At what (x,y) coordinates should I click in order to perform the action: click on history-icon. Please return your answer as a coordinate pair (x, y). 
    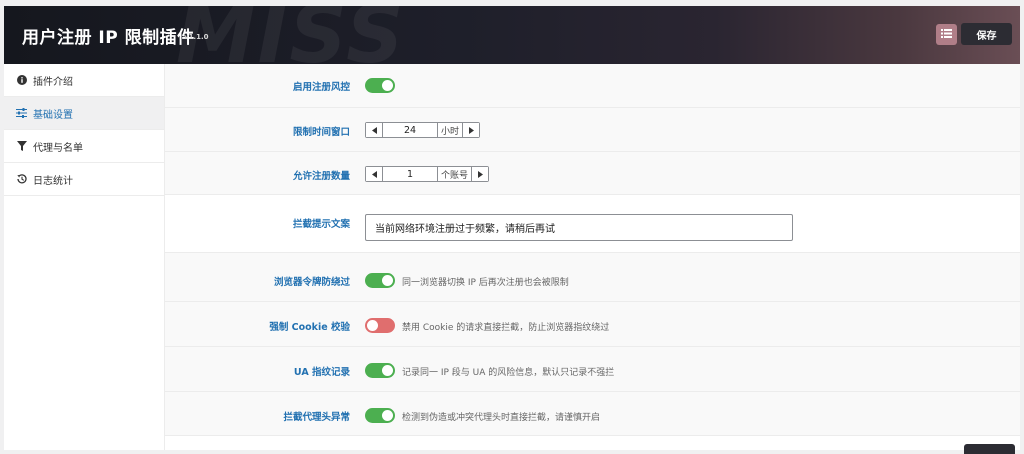
    Looking at the image, I should click on (21, 179).